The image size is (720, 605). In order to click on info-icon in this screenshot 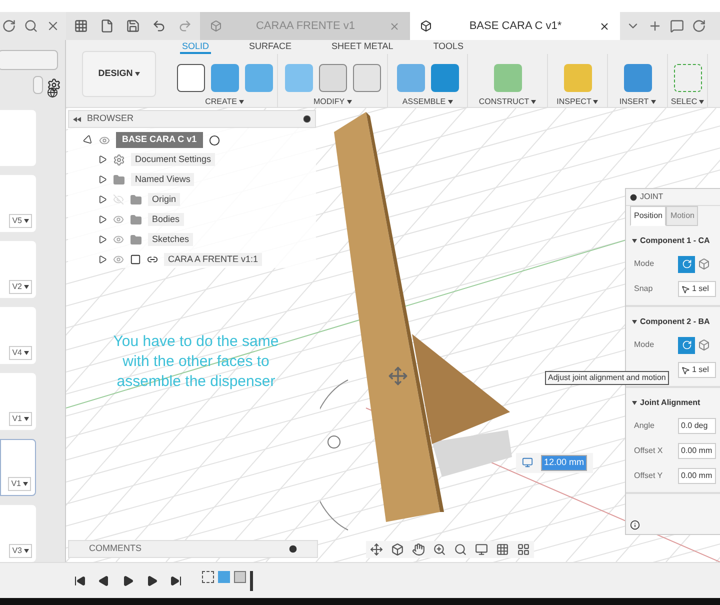, I will do `click(635, 525)`.